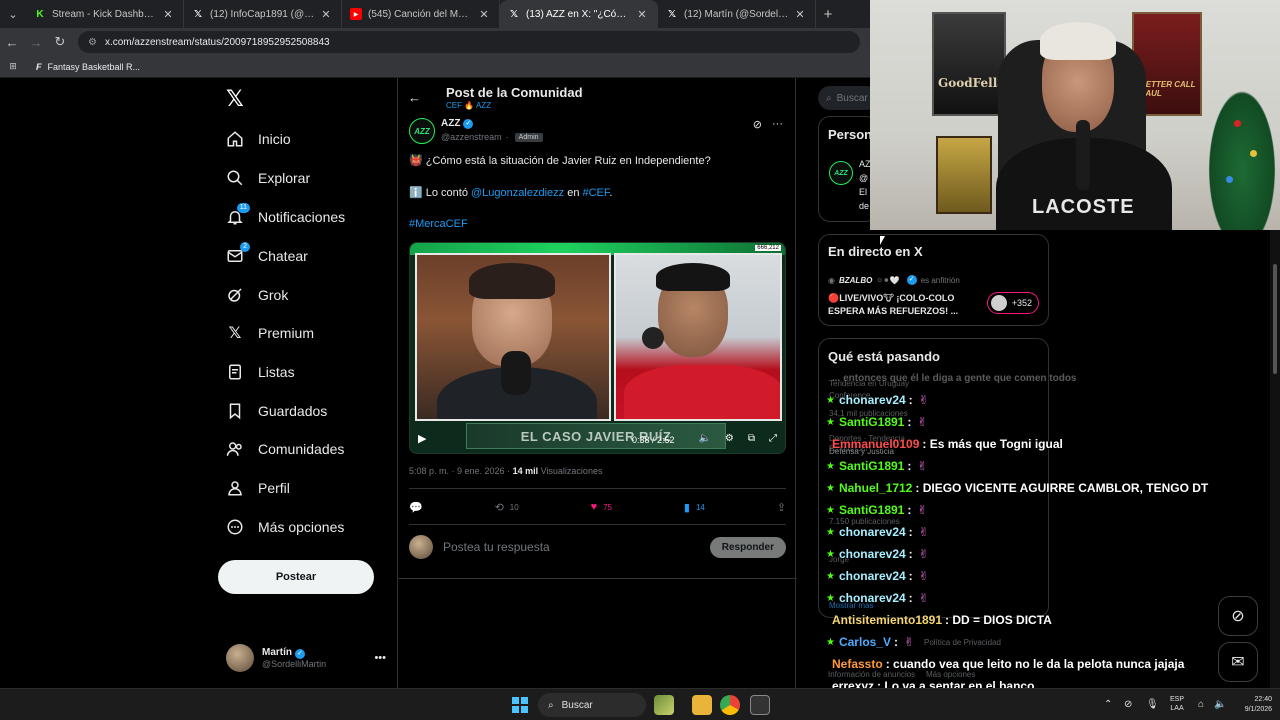 The image size is (1280, 720). What do you see at coordinates (517, 193) in the screenshot?
I see `mention-link: @Lugonzalezdiezz` at bounding box center [517, 193].